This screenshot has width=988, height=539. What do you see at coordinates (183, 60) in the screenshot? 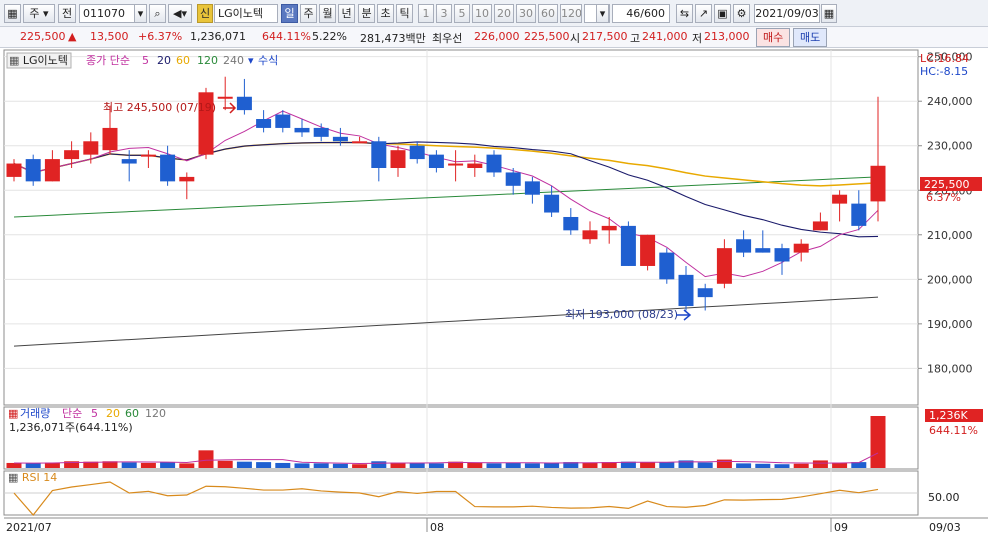
I see `ma60-legend: 60` at bounding box center [183, 60].